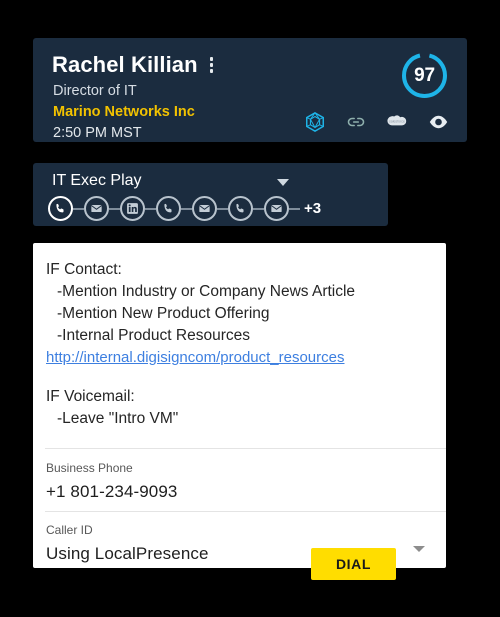 This screenshot has width=500, height=617. Describe the element at coordinates (84, 269) in the screenshot. I see `script-contact-heading: IF Contact:` at that location.